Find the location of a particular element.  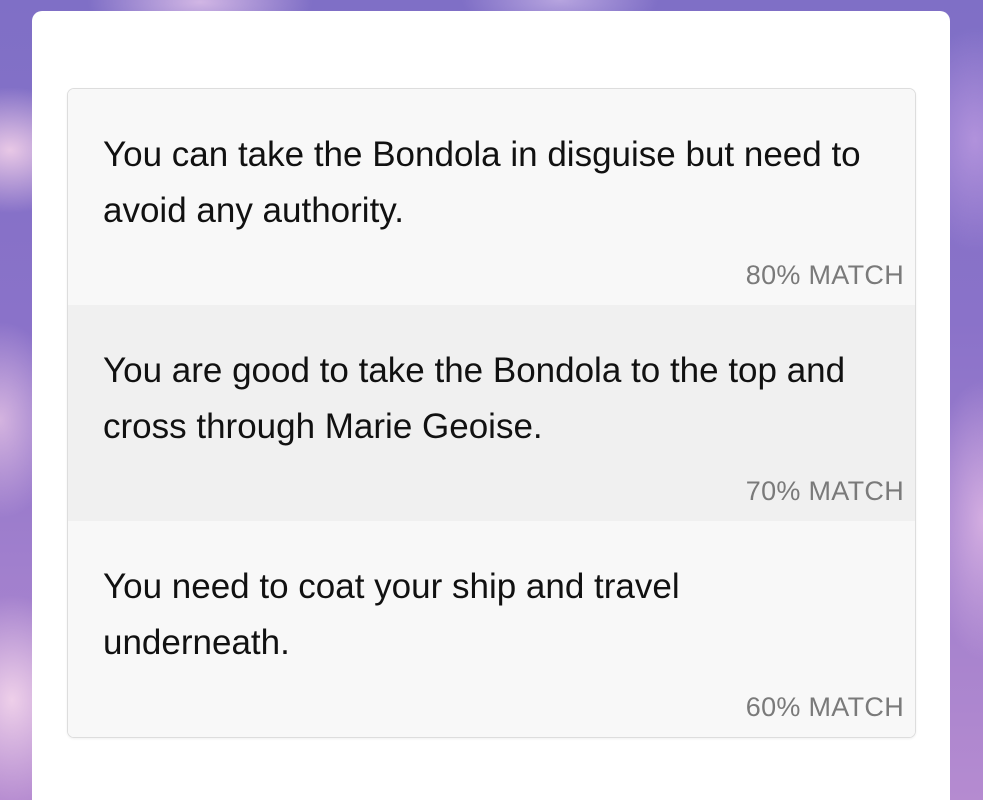

match-score: 60% MATCH is located at coordinates (824, 707).